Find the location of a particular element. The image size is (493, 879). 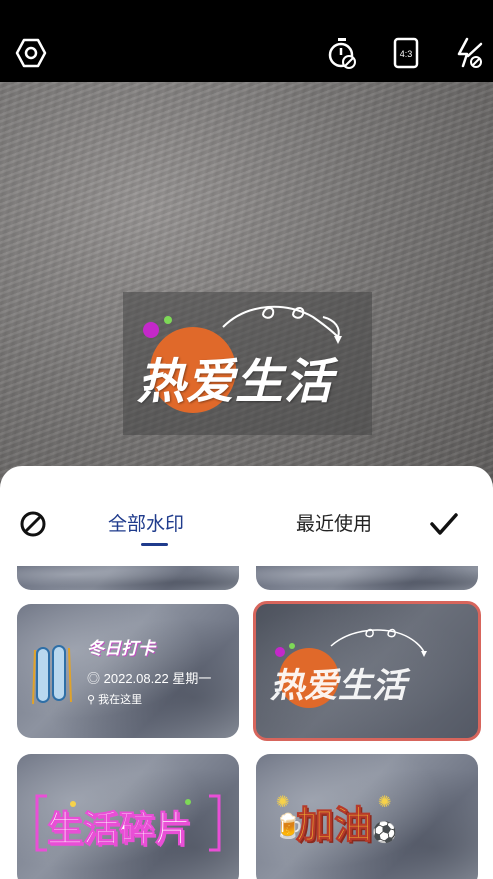

card-location-row: ⚲ 我在这里 is located at coordinates (114, 699).